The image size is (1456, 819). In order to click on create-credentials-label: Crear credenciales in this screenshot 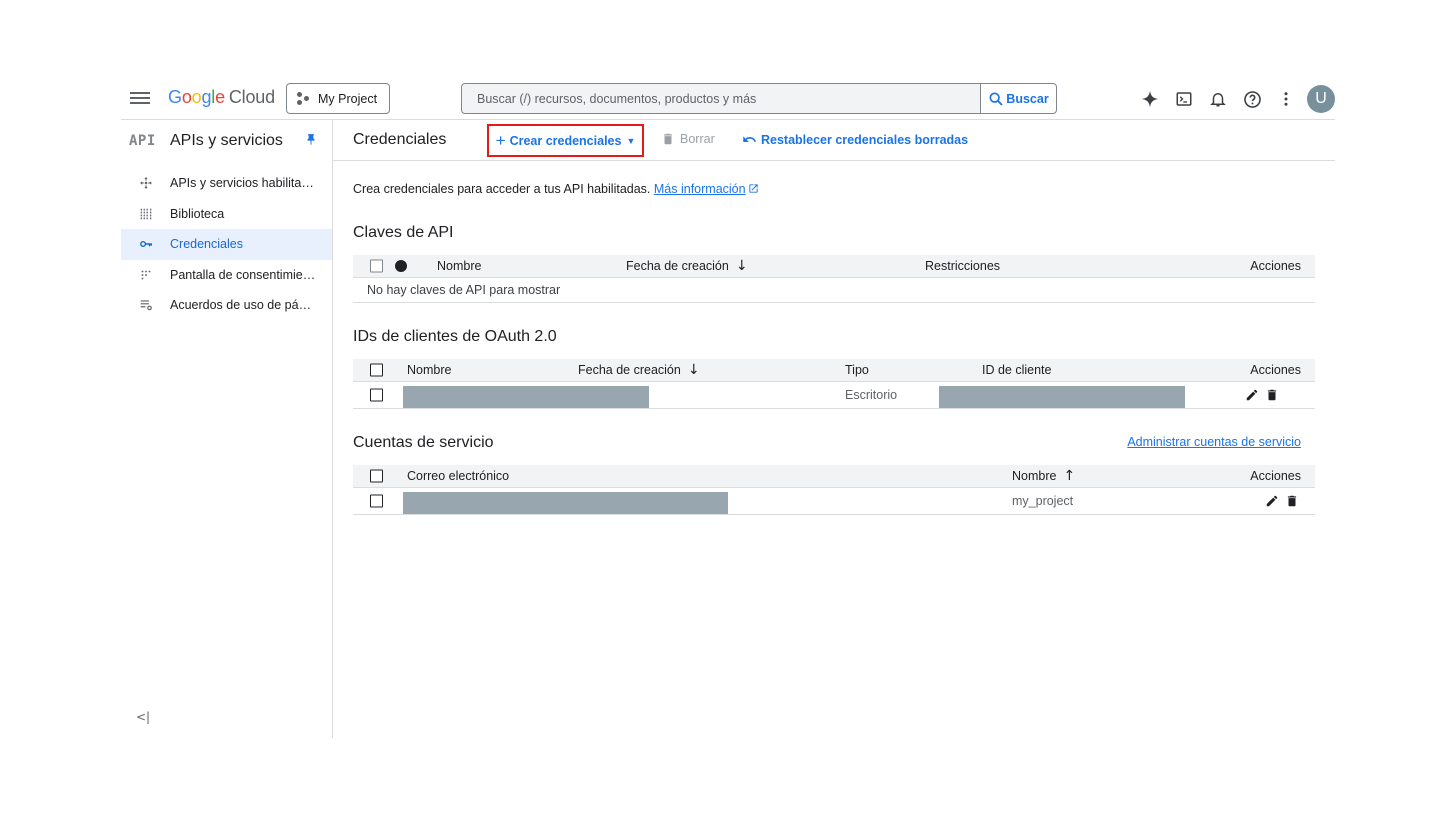, I will do `click(565, 140)`.